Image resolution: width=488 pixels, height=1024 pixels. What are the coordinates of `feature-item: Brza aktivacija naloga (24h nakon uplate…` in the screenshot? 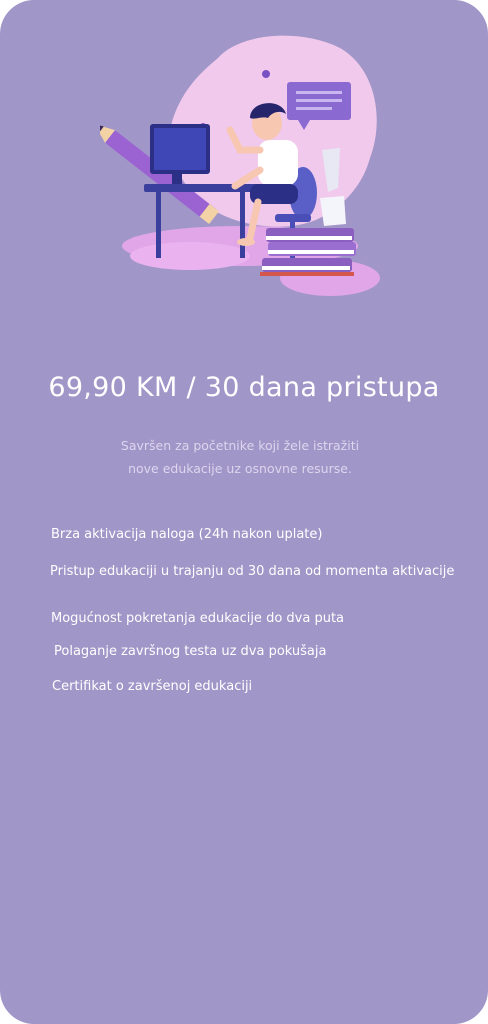 It's located at (187, 534).